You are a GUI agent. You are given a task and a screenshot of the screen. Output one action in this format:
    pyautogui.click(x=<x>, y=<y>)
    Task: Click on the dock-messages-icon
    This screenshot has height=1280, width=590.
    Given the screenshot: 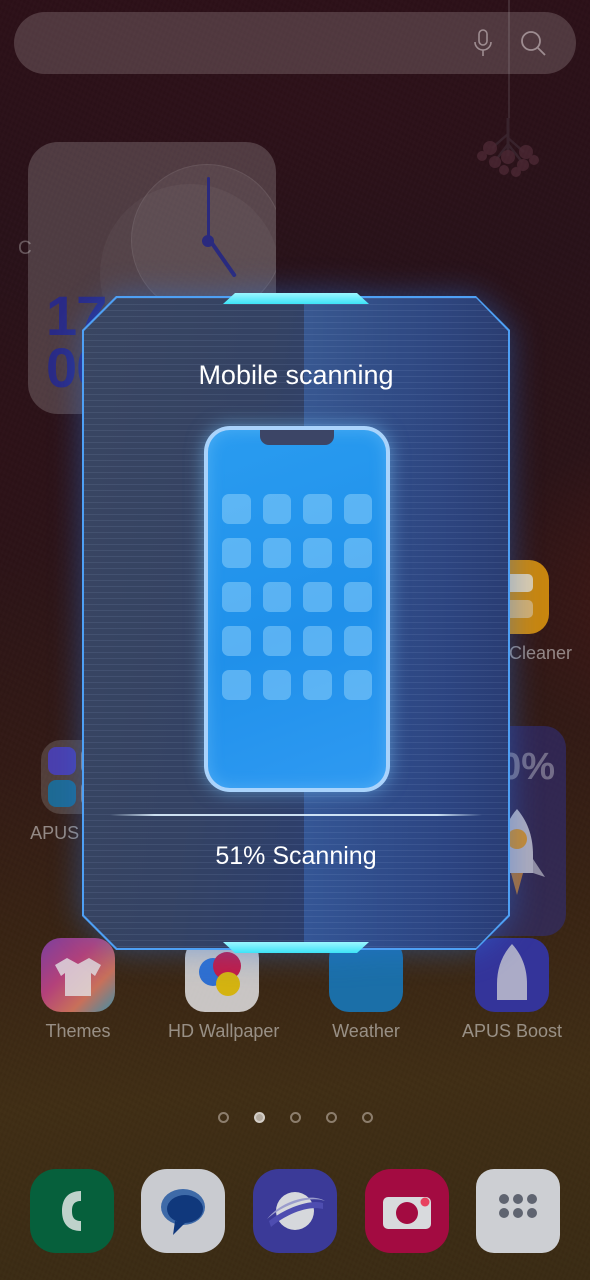 What is the action you would take?
    pyautogui.click(x=183, y=1211)
    